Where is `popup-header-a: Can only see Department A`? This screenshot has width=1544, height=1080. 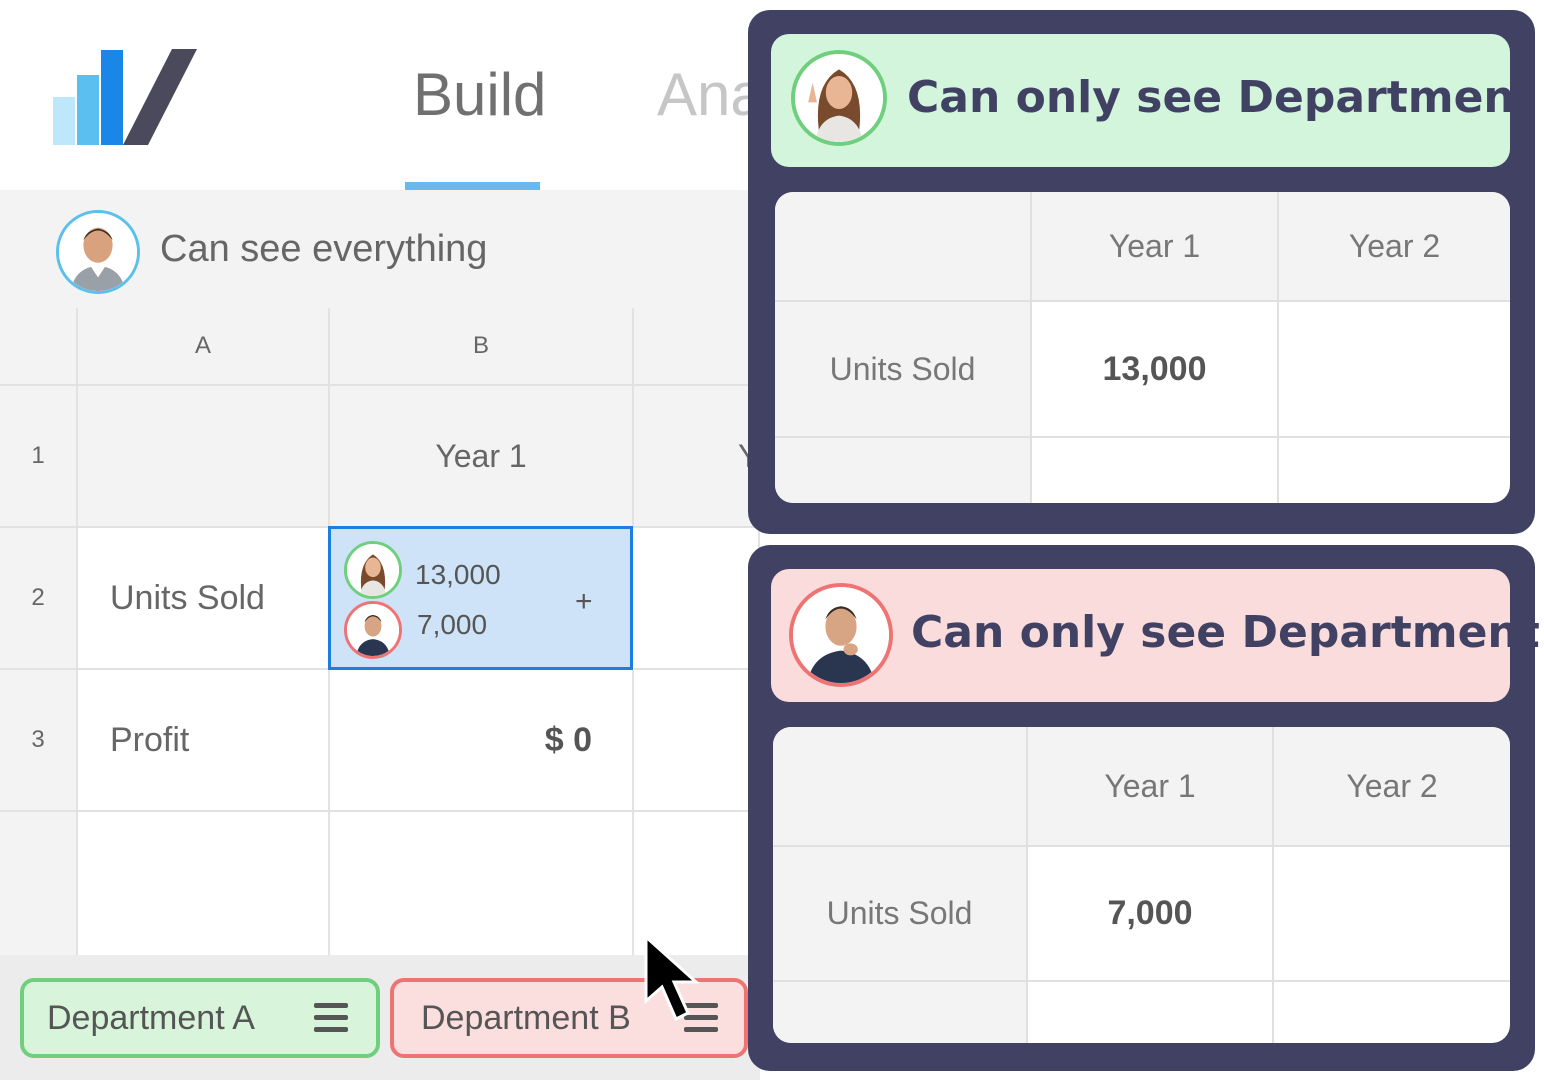 popup-header-a: Can only see Department A is located at coordinates (1157, 100).